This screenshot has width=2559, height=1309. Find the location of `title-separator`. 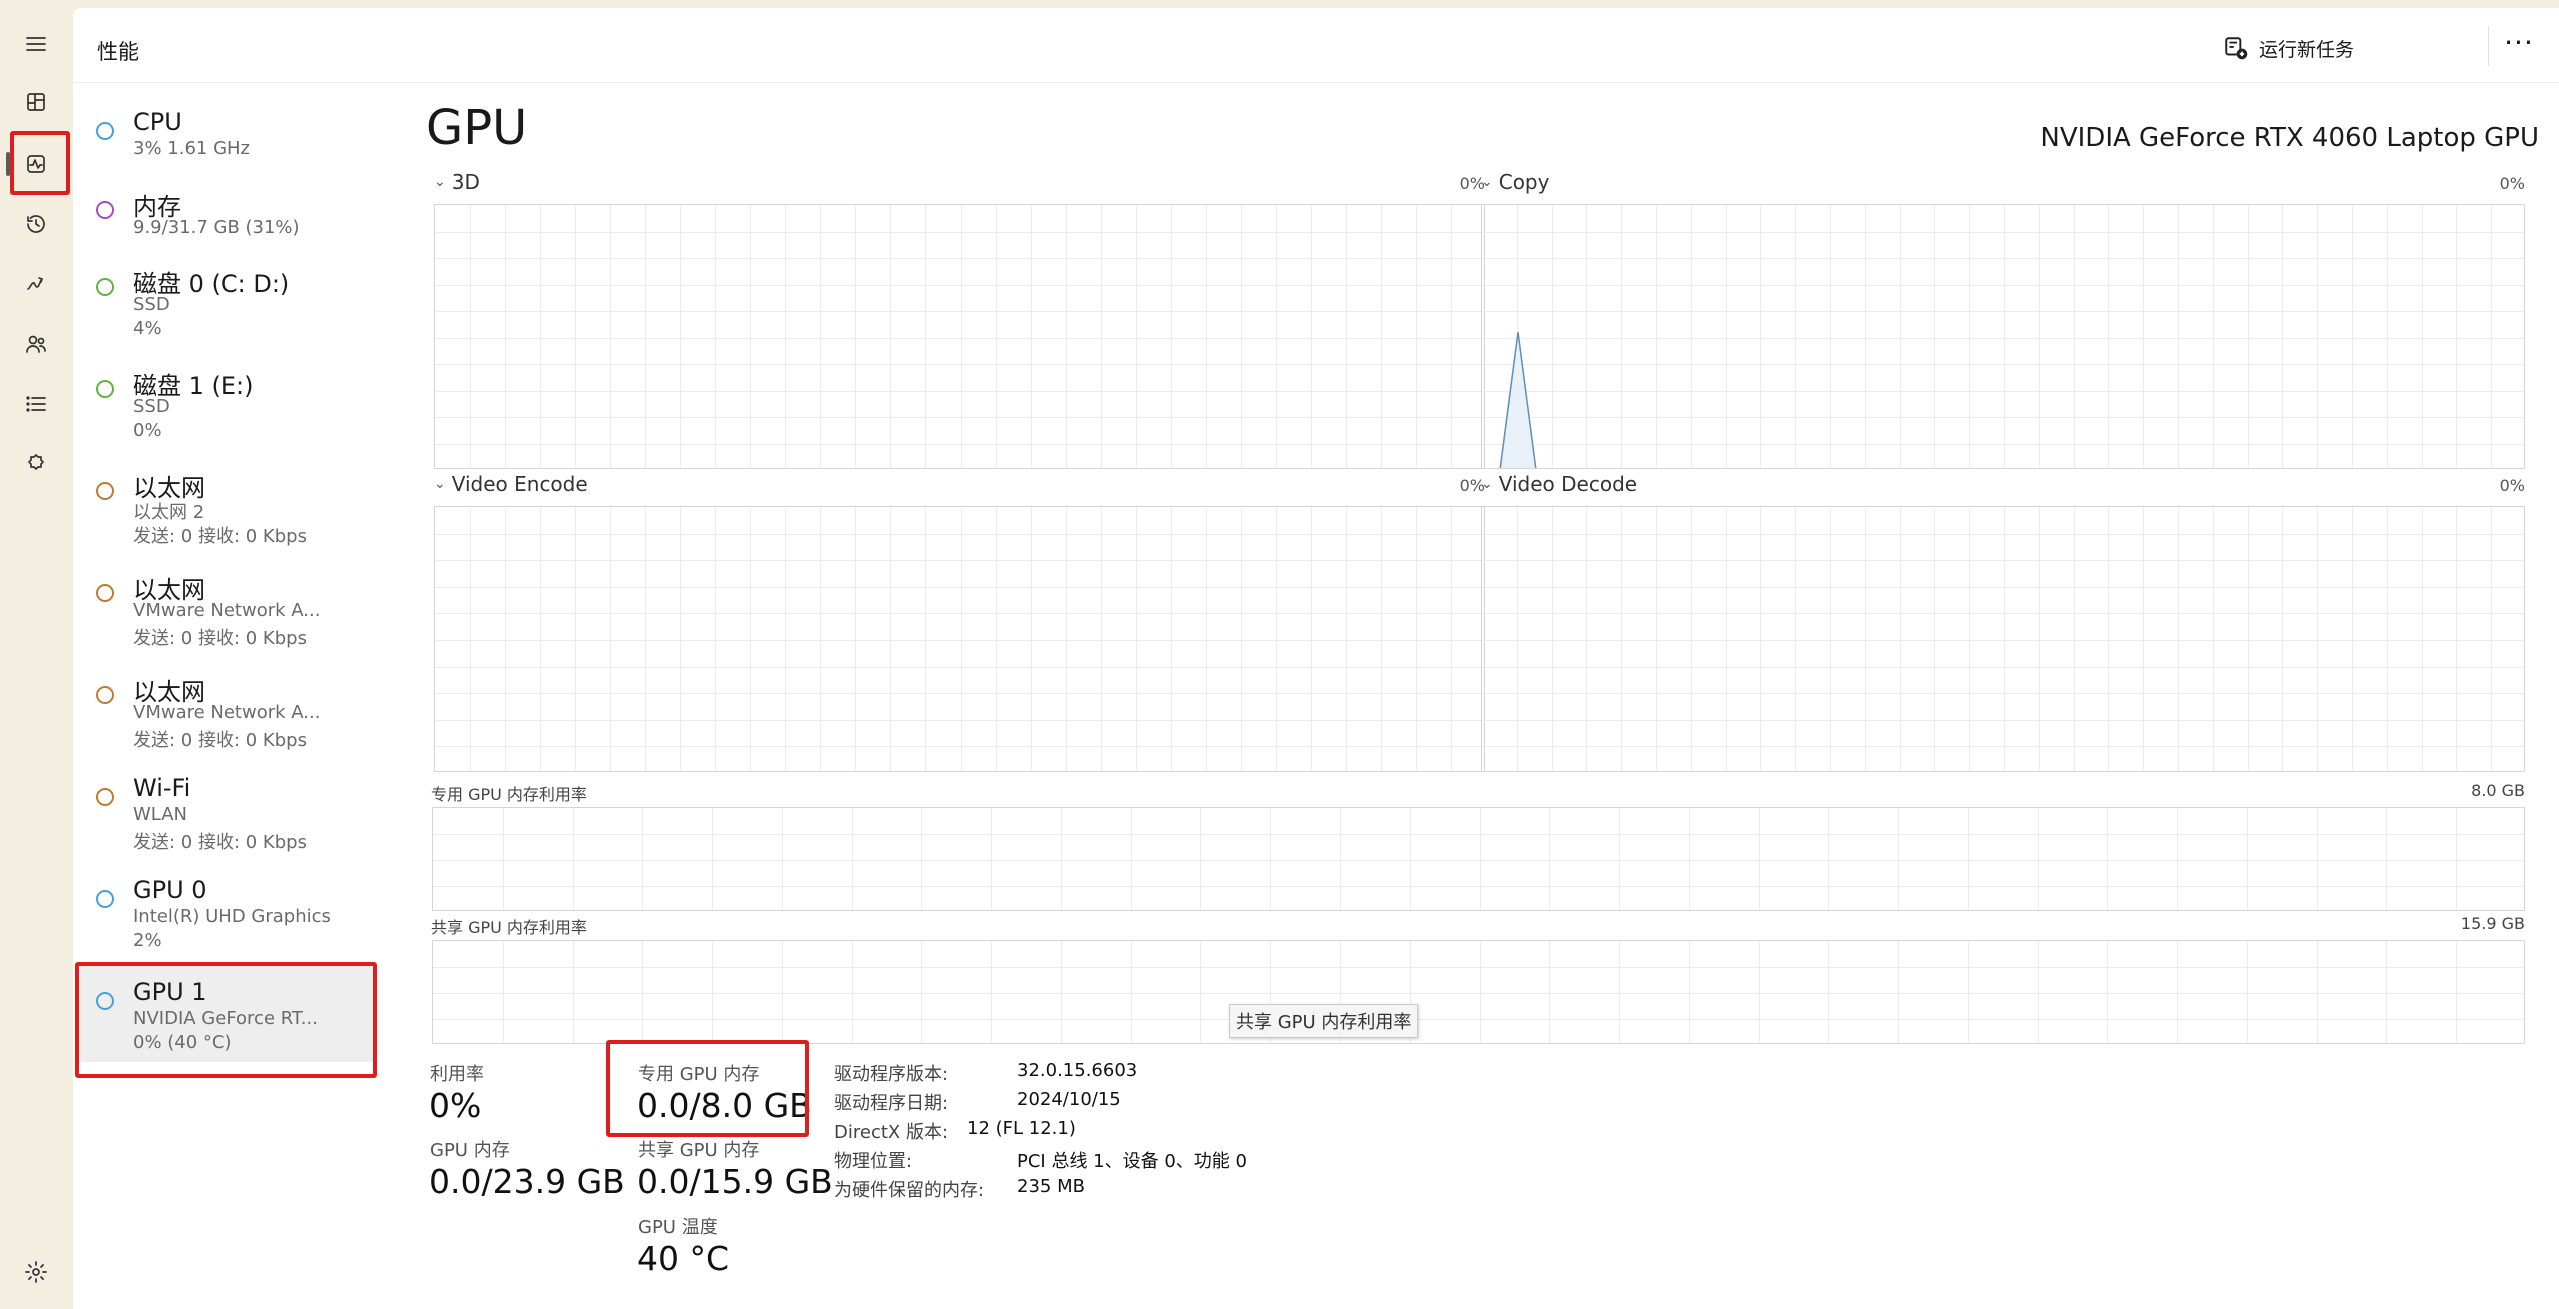

title-separator is located at coordinates (2488, 46).